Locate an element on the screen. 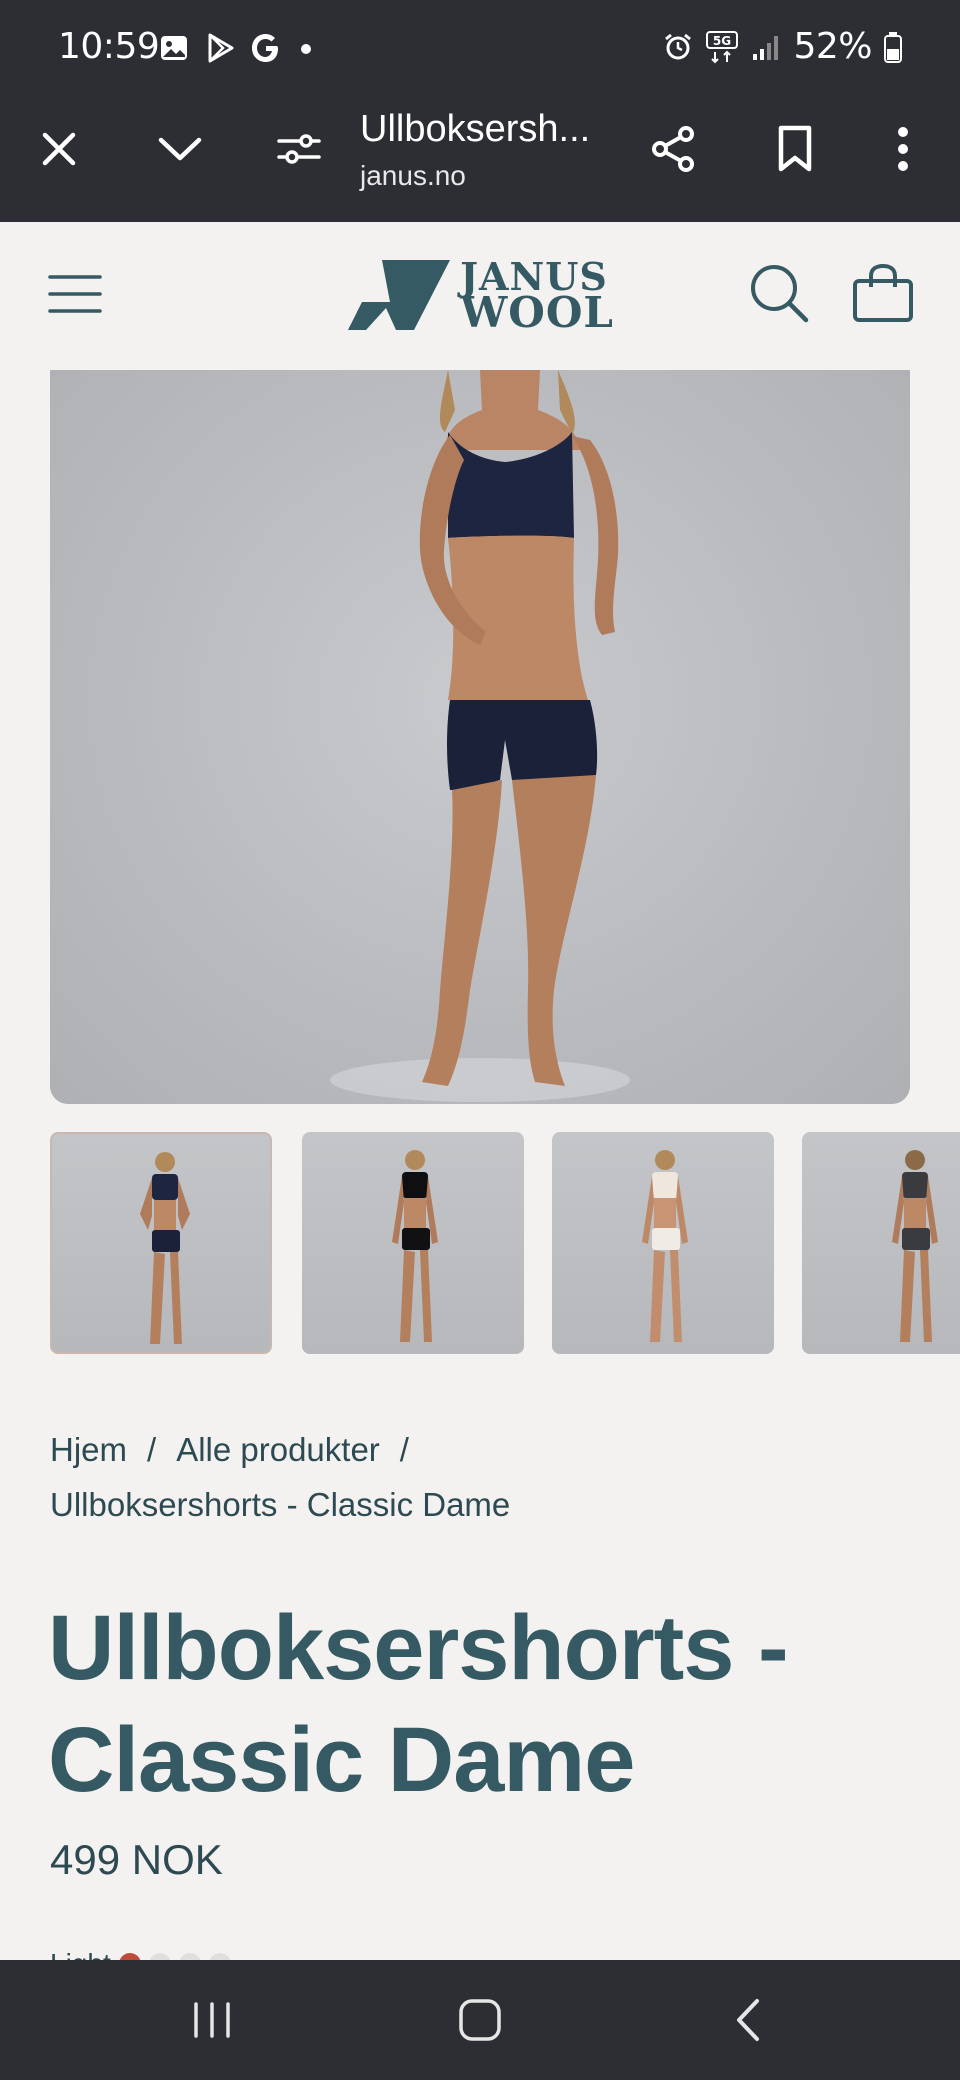  share-button is located at coordinates (673, 149).